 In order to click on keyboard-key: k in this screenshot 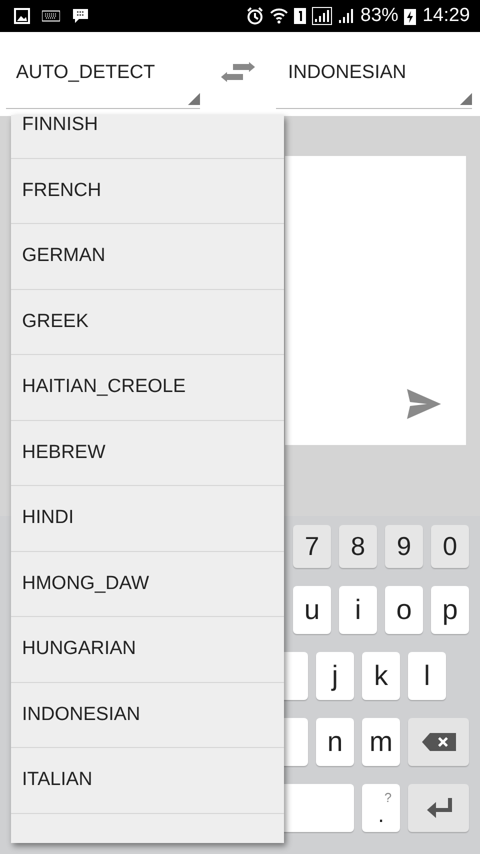, I will do `click(381, 676)`.